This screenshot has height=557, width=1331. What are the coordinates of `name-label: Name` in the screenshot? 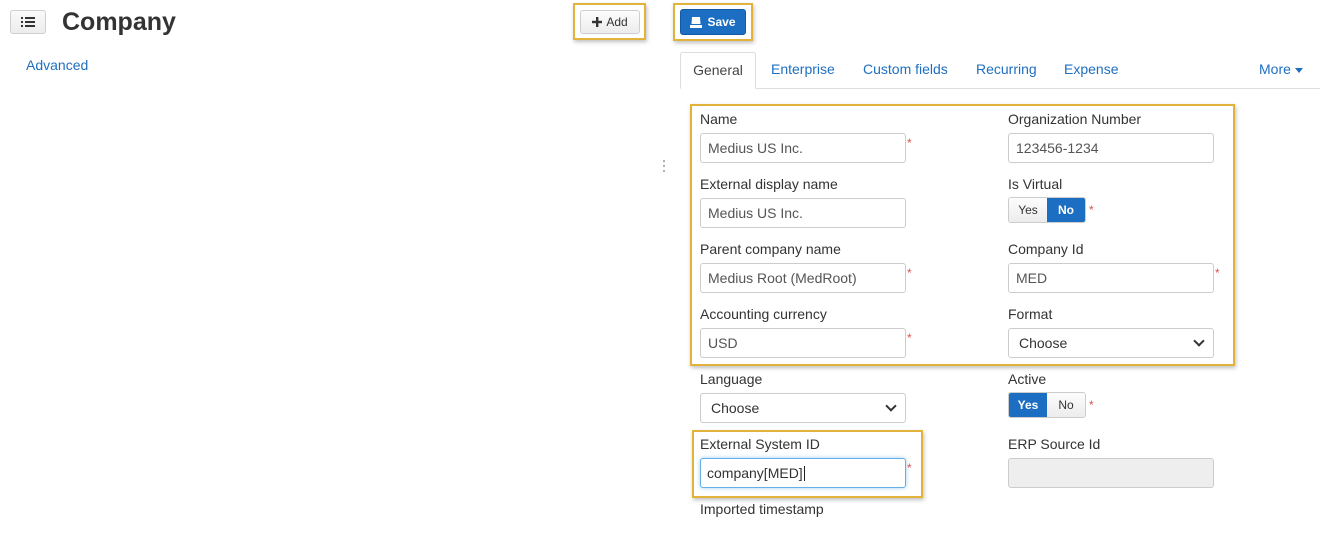 It's located at (719, 119).